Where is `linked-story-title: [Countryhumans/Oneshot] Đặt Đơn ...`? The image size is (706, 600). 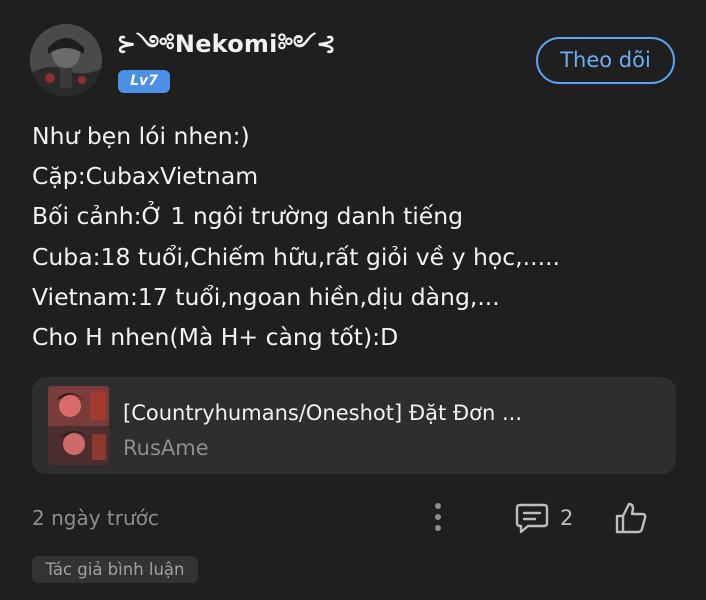
linked-story-title: [Countryhumans/Oneshot] Đặt Đơn ... is located at coordinates (323, 413).